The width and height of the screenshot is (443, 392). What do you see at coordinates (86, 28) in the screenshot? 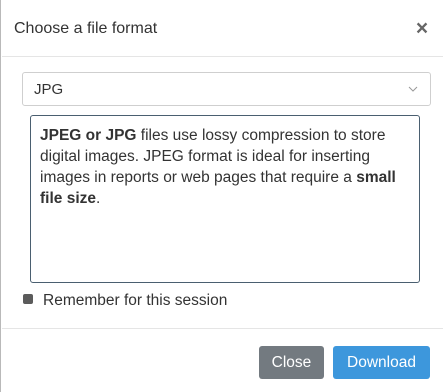
I see `dialog-title: Choose a file format` at bounding box center [86, 28].